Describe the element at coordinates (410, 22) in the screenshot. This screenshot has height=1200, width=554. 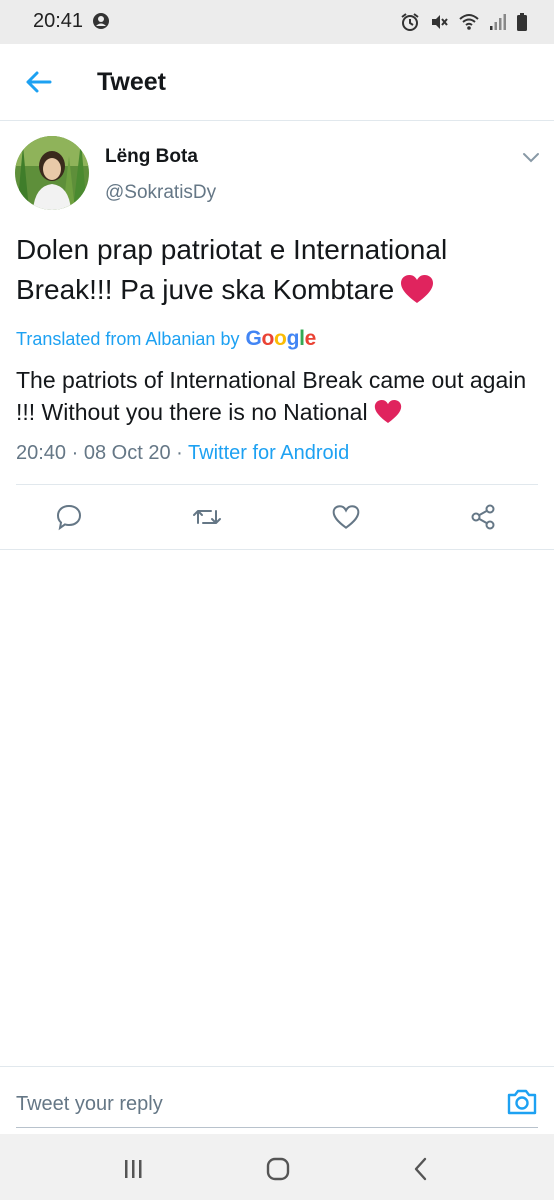
I see `alarm-icon` at that location.